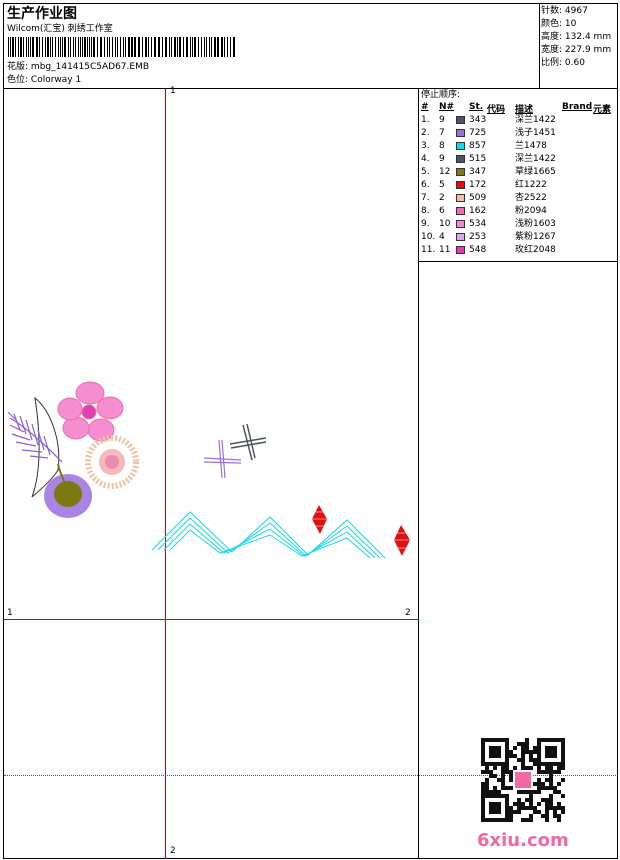  I want to click on row-code: 725, so click(478, 133).